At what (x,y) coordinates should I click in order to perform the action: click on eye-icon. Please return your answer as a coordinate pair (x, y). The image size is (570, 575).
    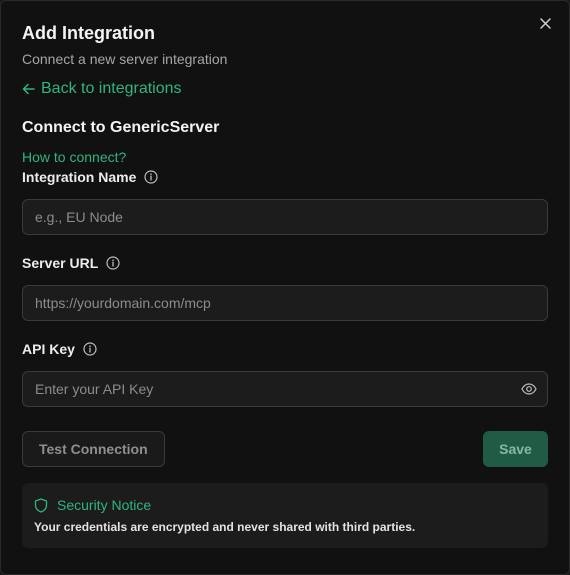
    Looking at the image, I should click on (529, 391).